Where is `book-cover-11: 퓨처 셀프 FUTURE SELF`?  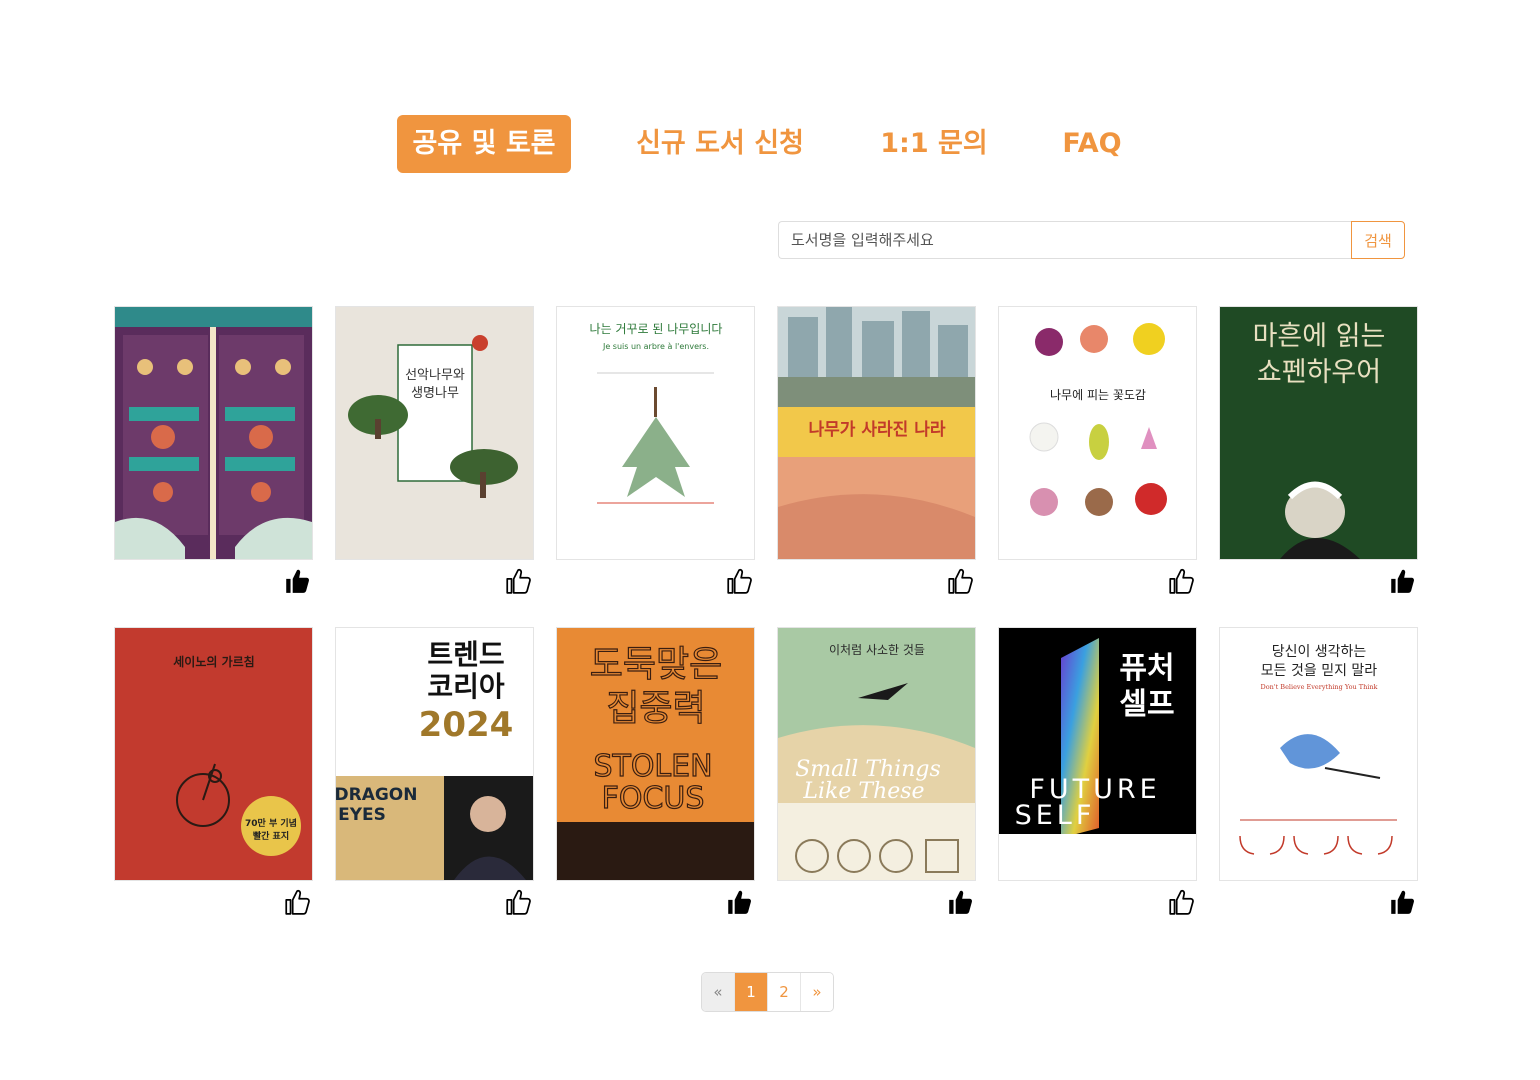
book-cover-11: 퓨처 셀프 FUTURE SELF is located at coordinates (1097, 754).